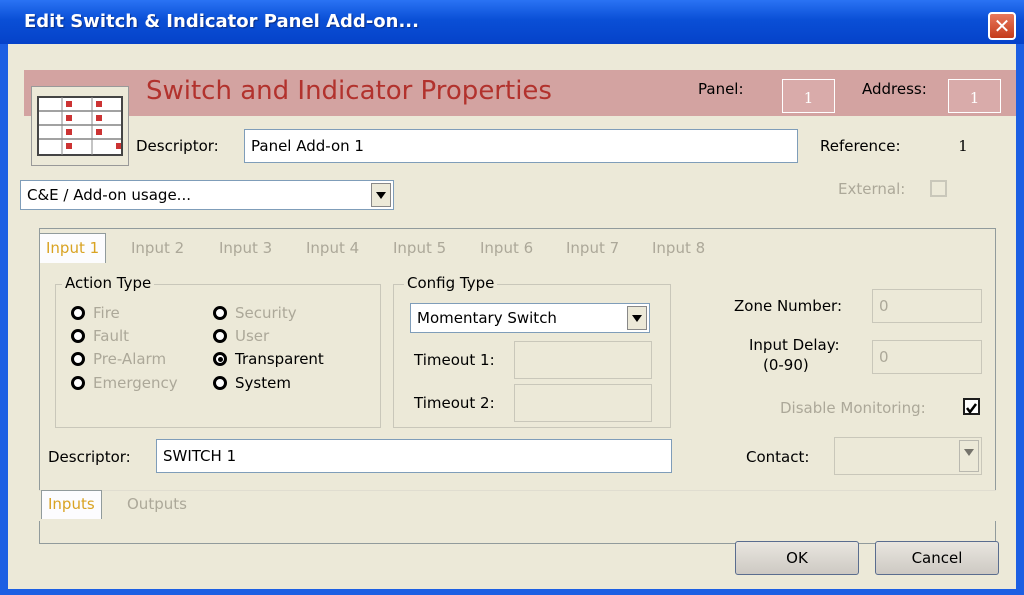 This screenshot has width=1024, height=595. I want to click on descriptor-label: Descriptor:, so click(177, 146).